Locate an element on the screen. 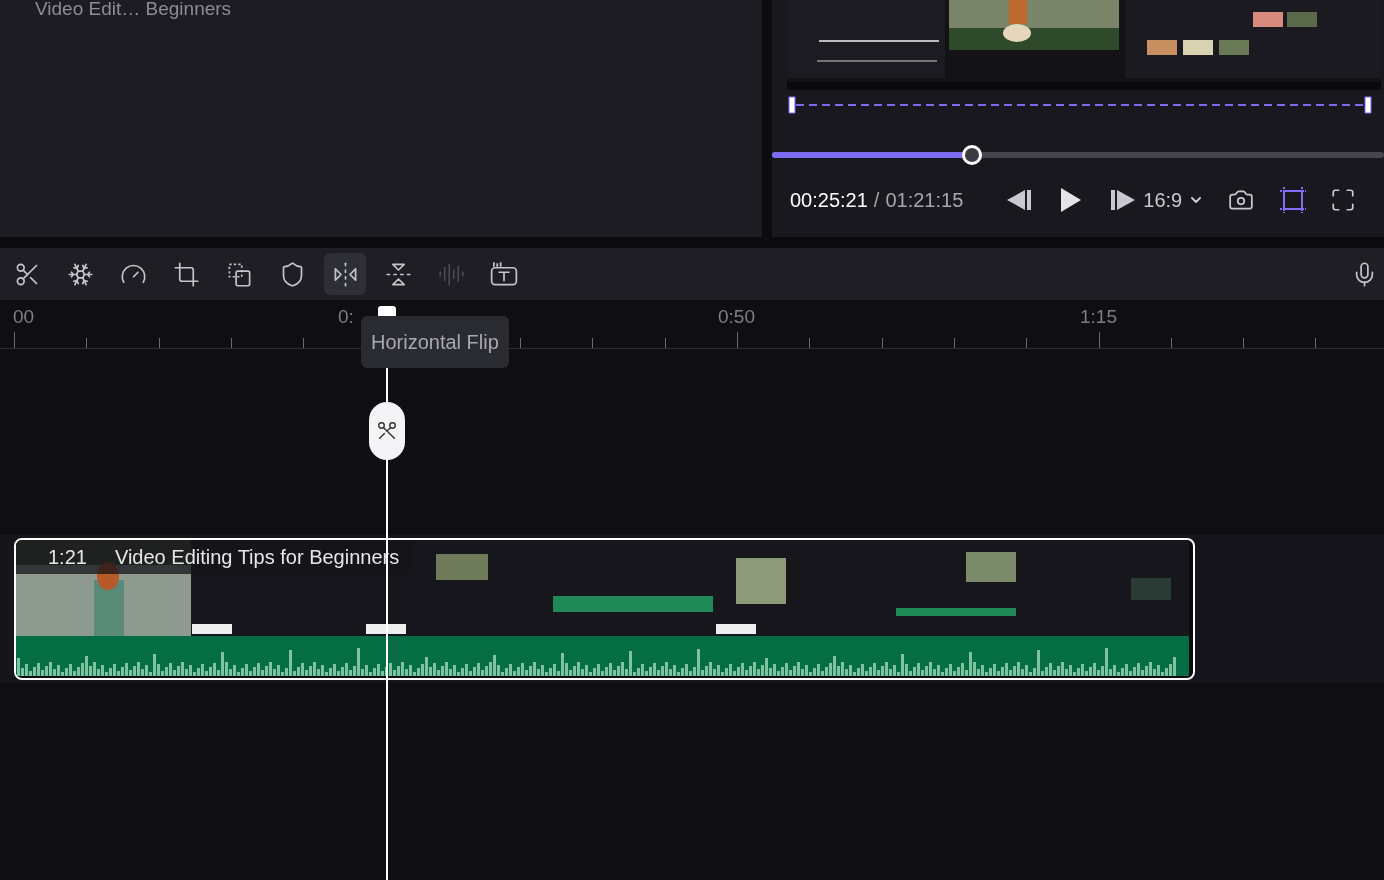  fullscreen-button is located at coordinates (1343, 200).